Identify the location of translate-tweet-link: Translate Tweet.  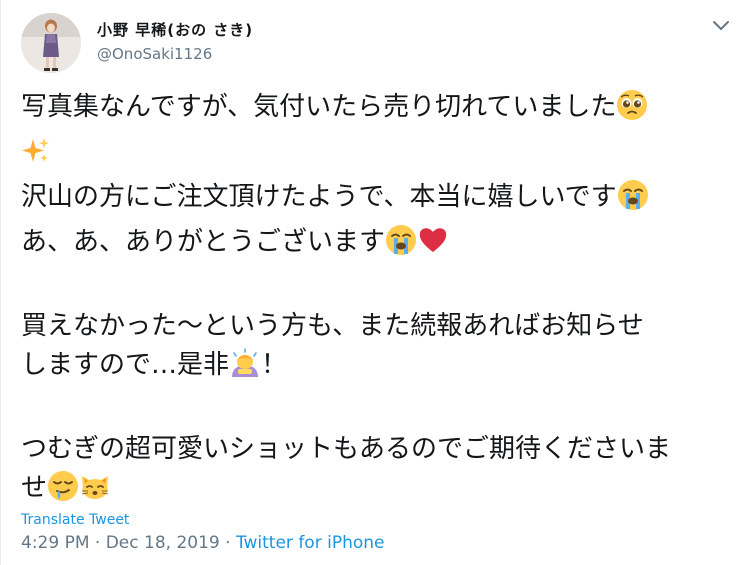
(75, 520).